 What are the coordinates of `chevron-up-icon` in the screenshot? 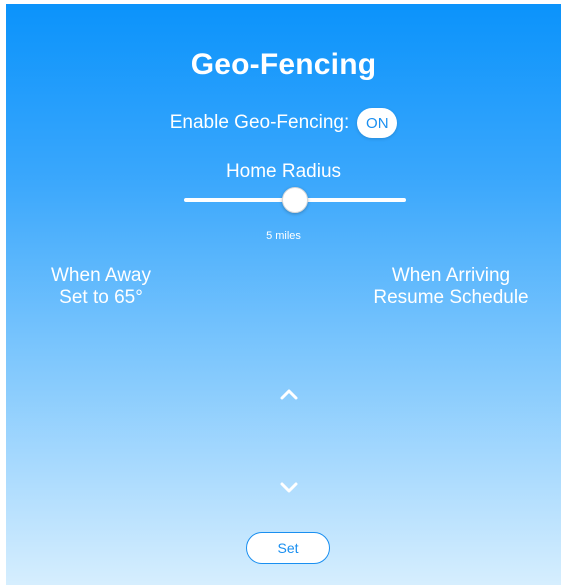 It's located at (289, 395).